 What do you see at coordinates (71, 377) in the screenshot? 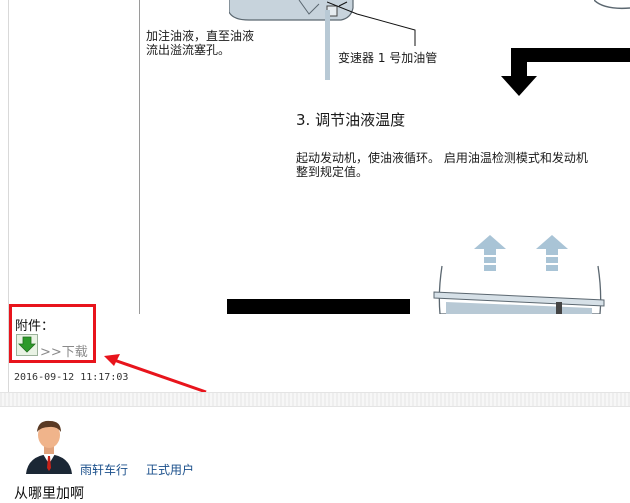
I see `post-timestamp: 2016-09-12 11:17:03` at bounding box center [71, 377].